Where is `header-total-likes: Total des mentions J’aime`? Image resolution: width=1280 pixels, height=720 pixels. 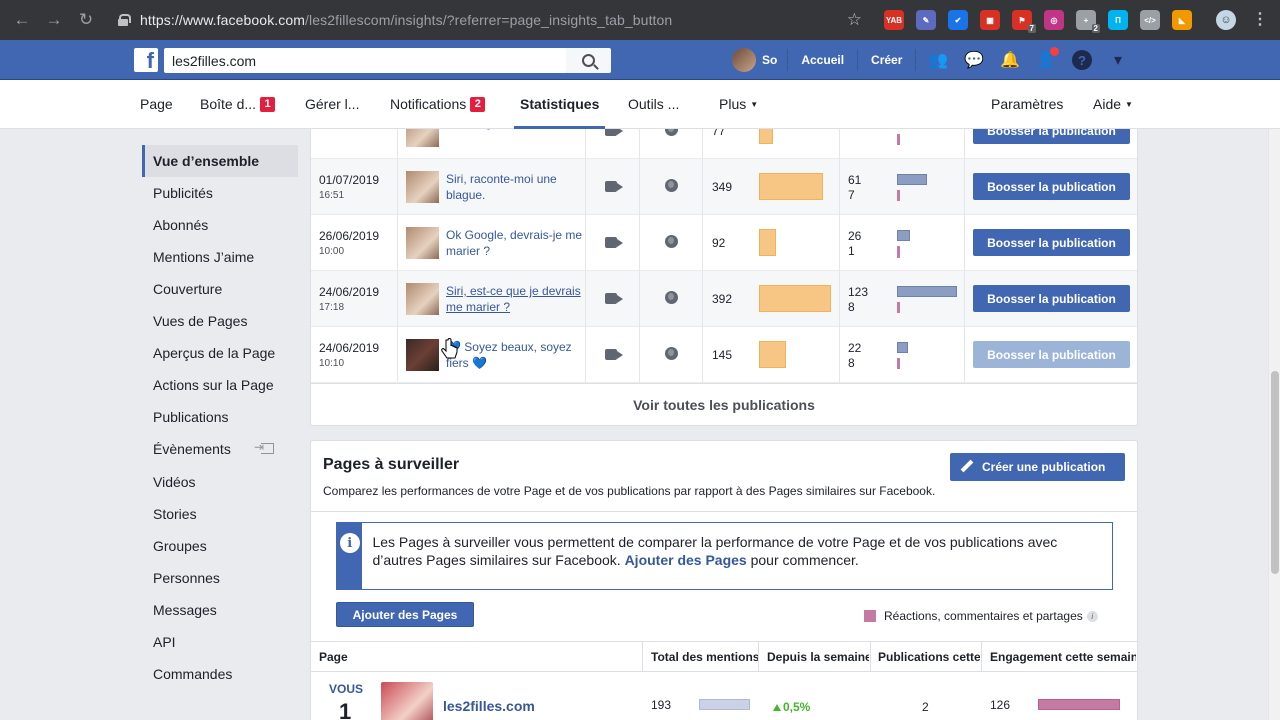
header-total-likes: Total des mentions J’aime is located at coordinates (704, 657).